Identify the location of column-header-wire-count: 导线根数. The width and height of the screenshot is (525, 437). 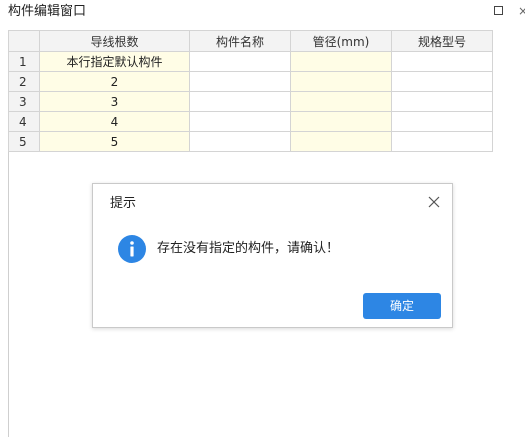
(114, 41).